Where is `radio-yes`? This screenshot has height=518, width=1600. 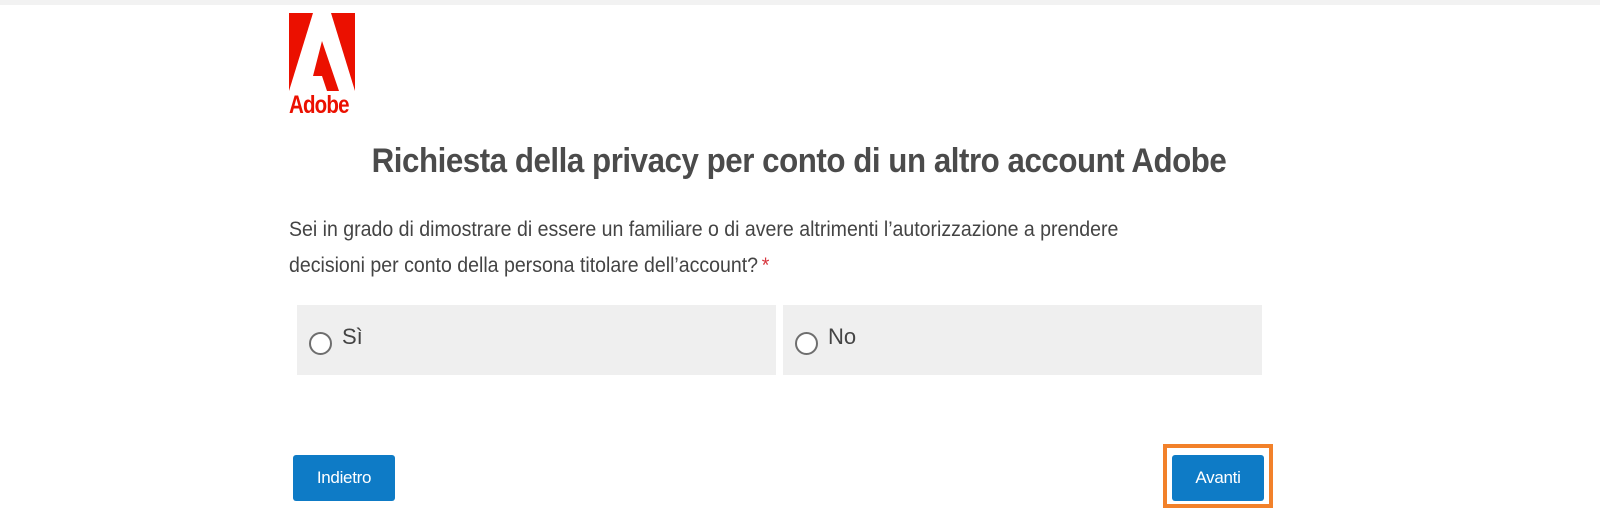
radio-yes is located at coordinates (320, 343).